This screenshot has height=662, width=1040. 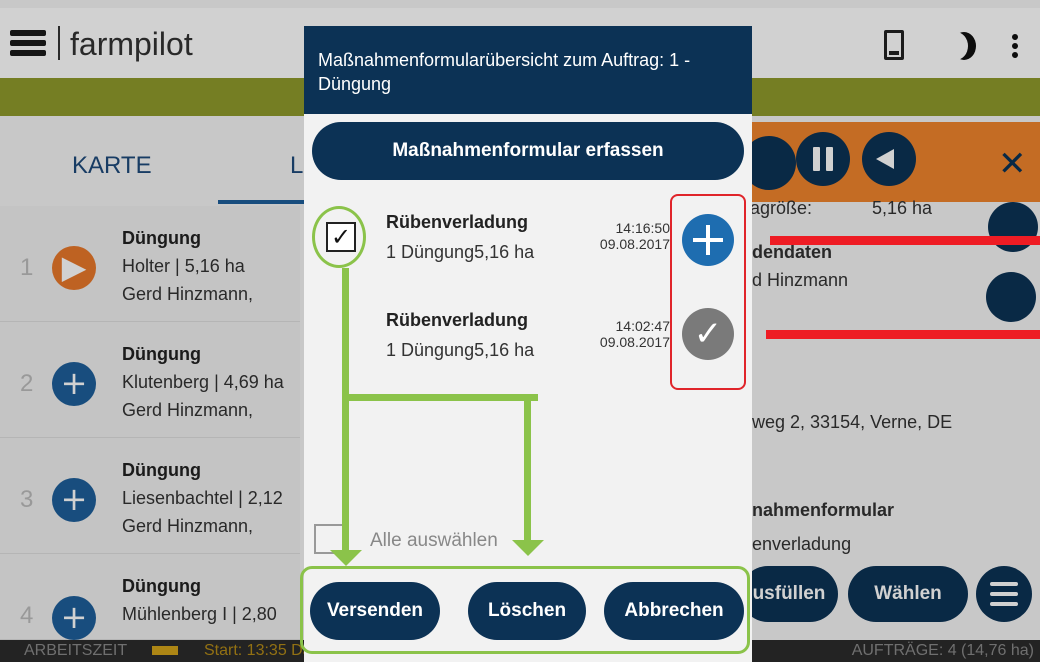 I want to click on capture-form-button: Maßnahmenformular erfassen, so click(x=528, y=151).